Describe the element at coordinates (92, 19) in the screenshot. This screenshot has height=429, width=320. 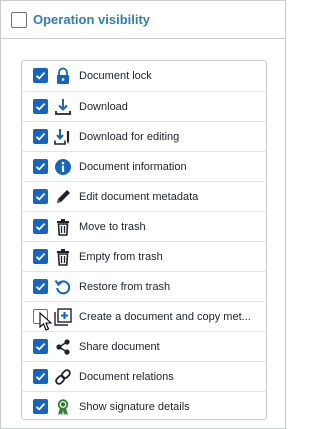
I see `panel-title: Operation visibility` at that location.